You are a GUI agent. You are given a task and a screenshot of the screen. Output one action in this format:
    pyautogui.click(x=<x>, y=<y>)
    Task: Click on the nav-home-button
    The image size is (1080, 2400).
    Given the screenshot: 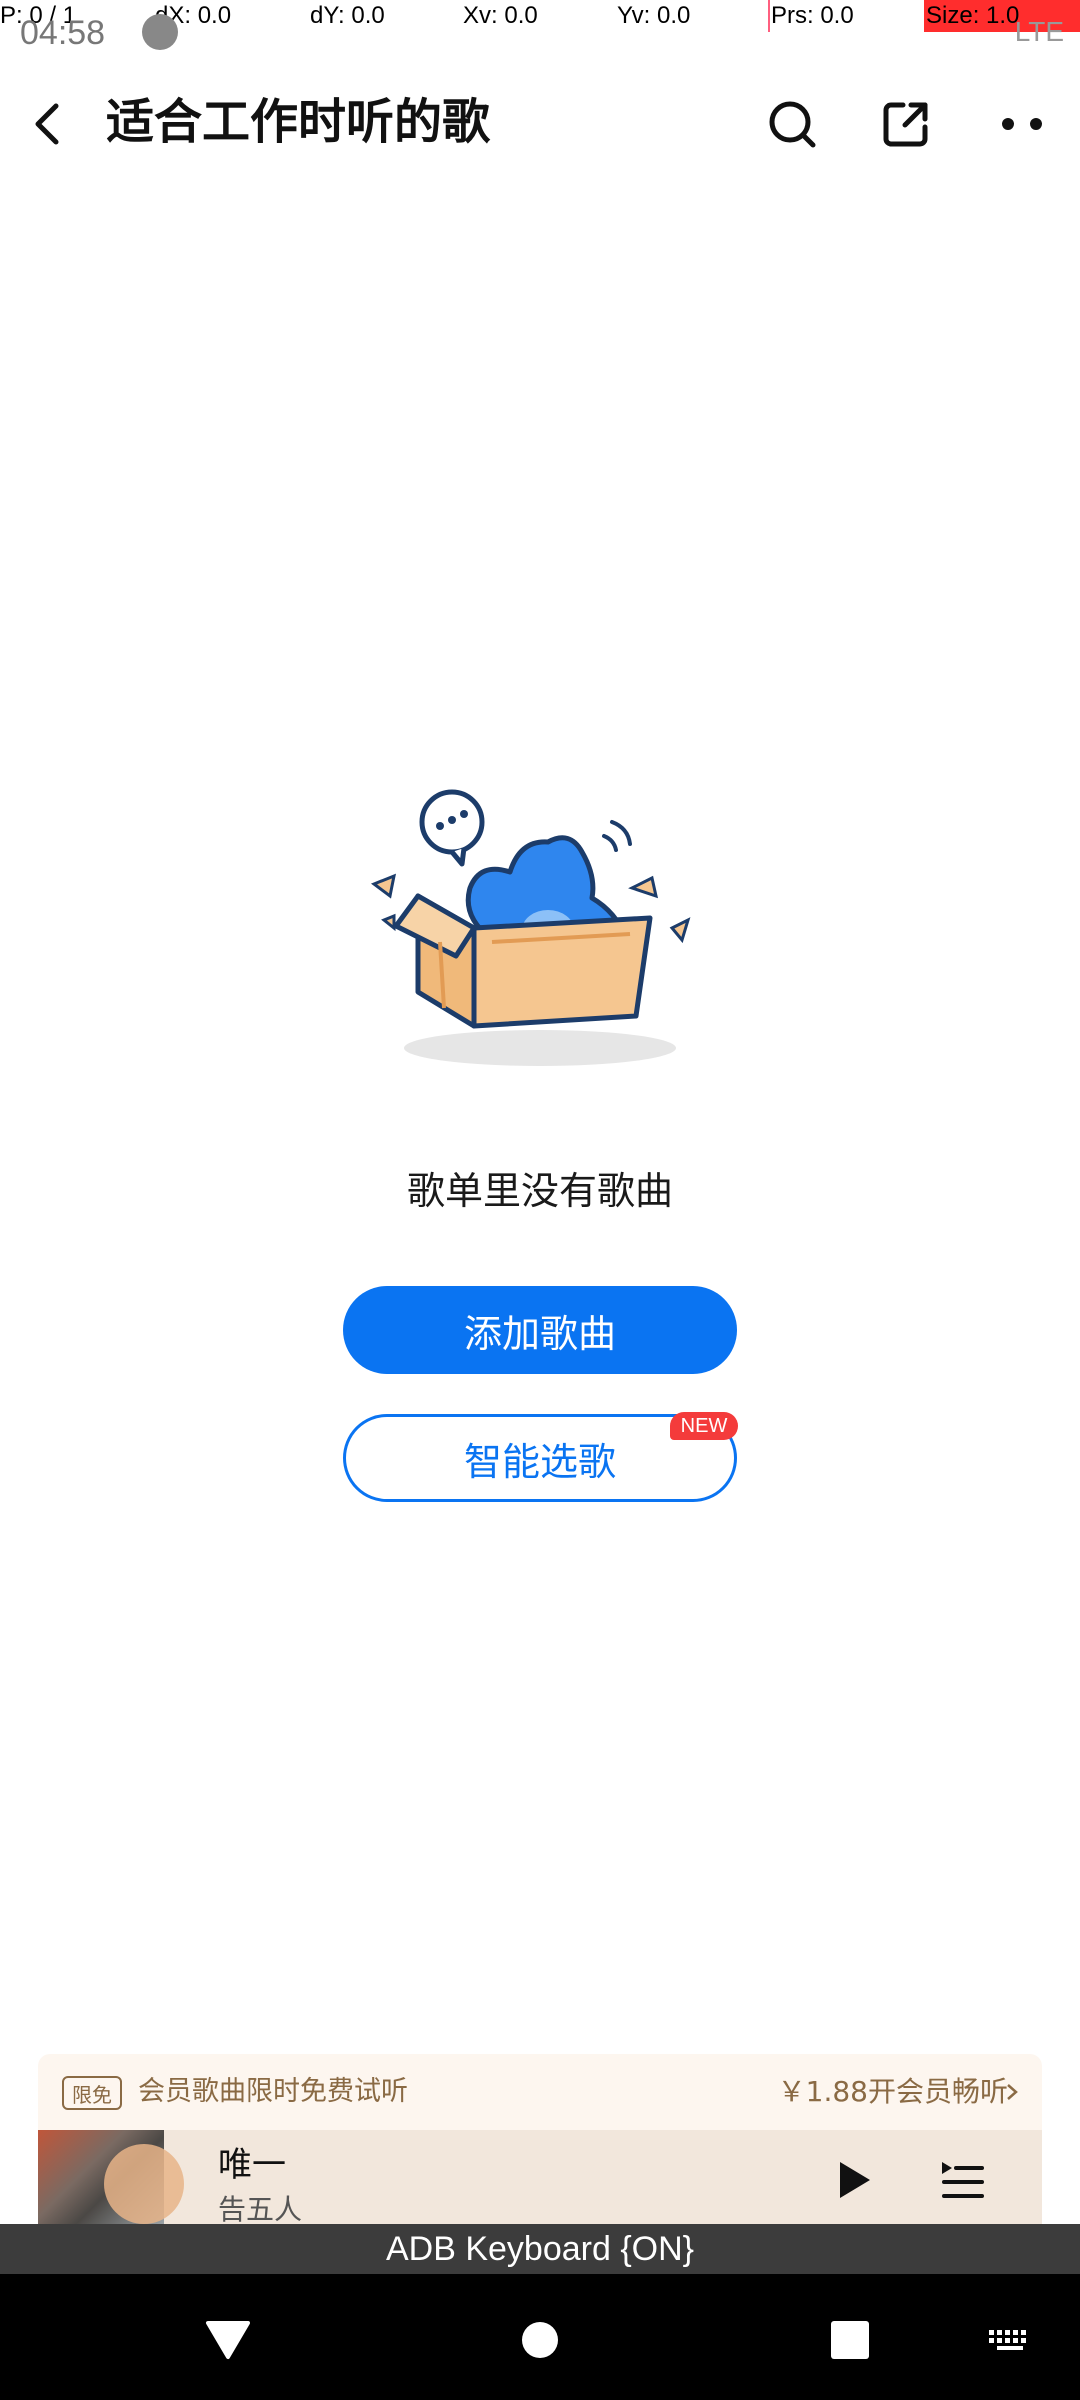 What is the action you would take?
    pyautogui.click(x=540, y=2340)
    